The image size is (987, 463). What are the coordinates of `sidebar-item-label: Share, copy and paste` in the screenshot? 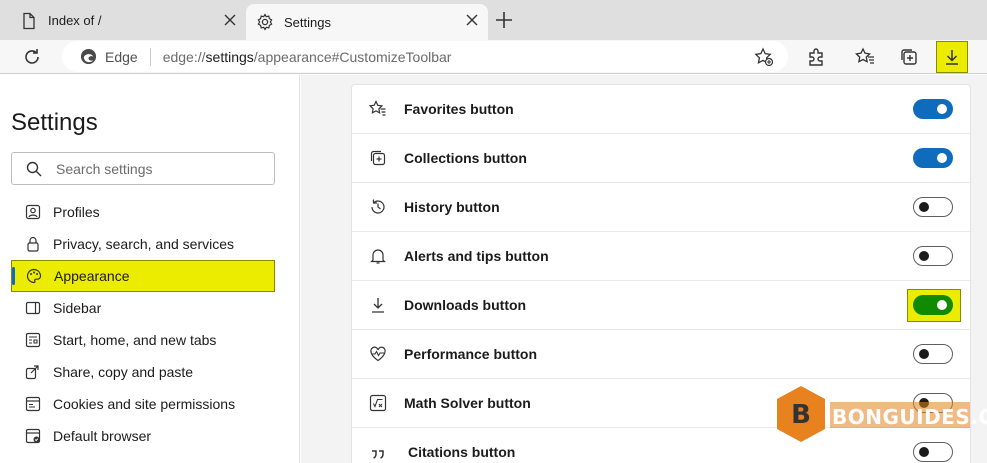 It's located at (123, 372).